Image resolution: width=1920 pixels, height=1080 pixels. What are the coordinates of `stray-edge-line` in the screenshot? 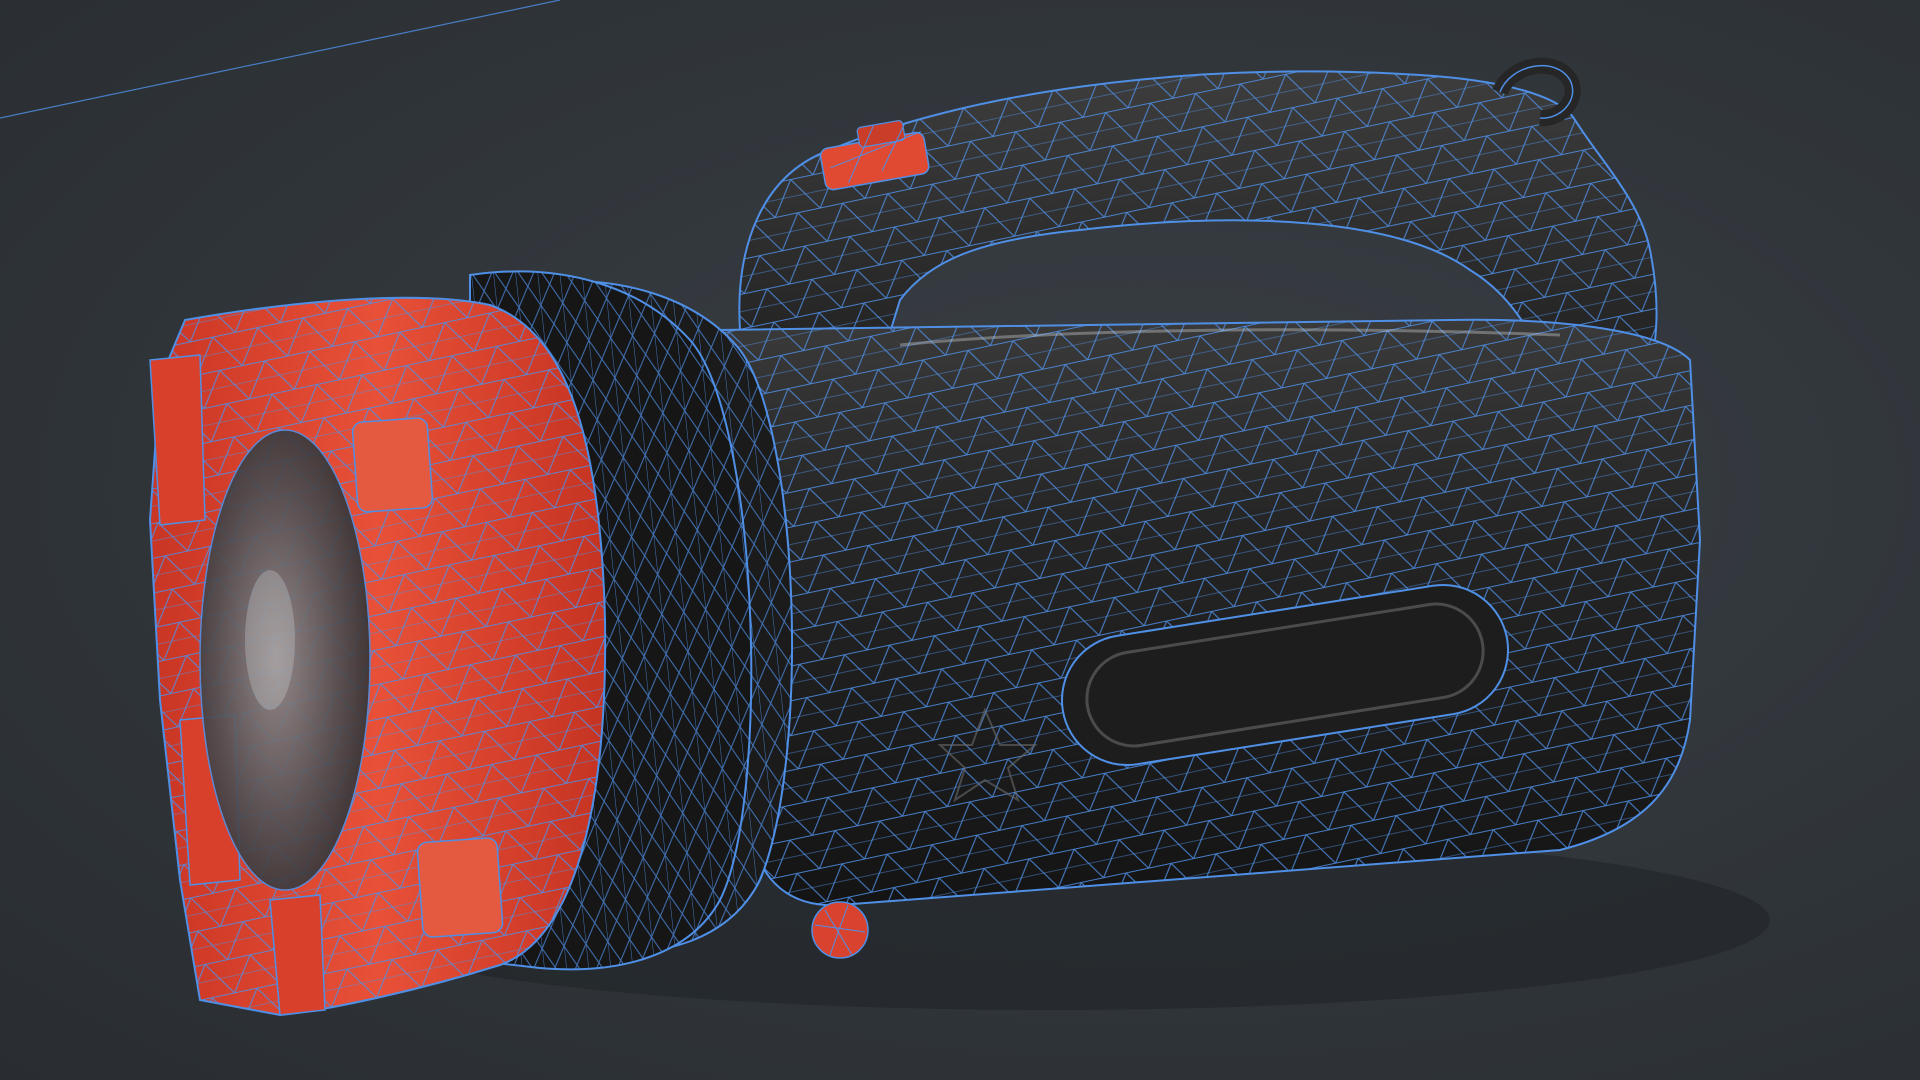 It's located at (280, 59).